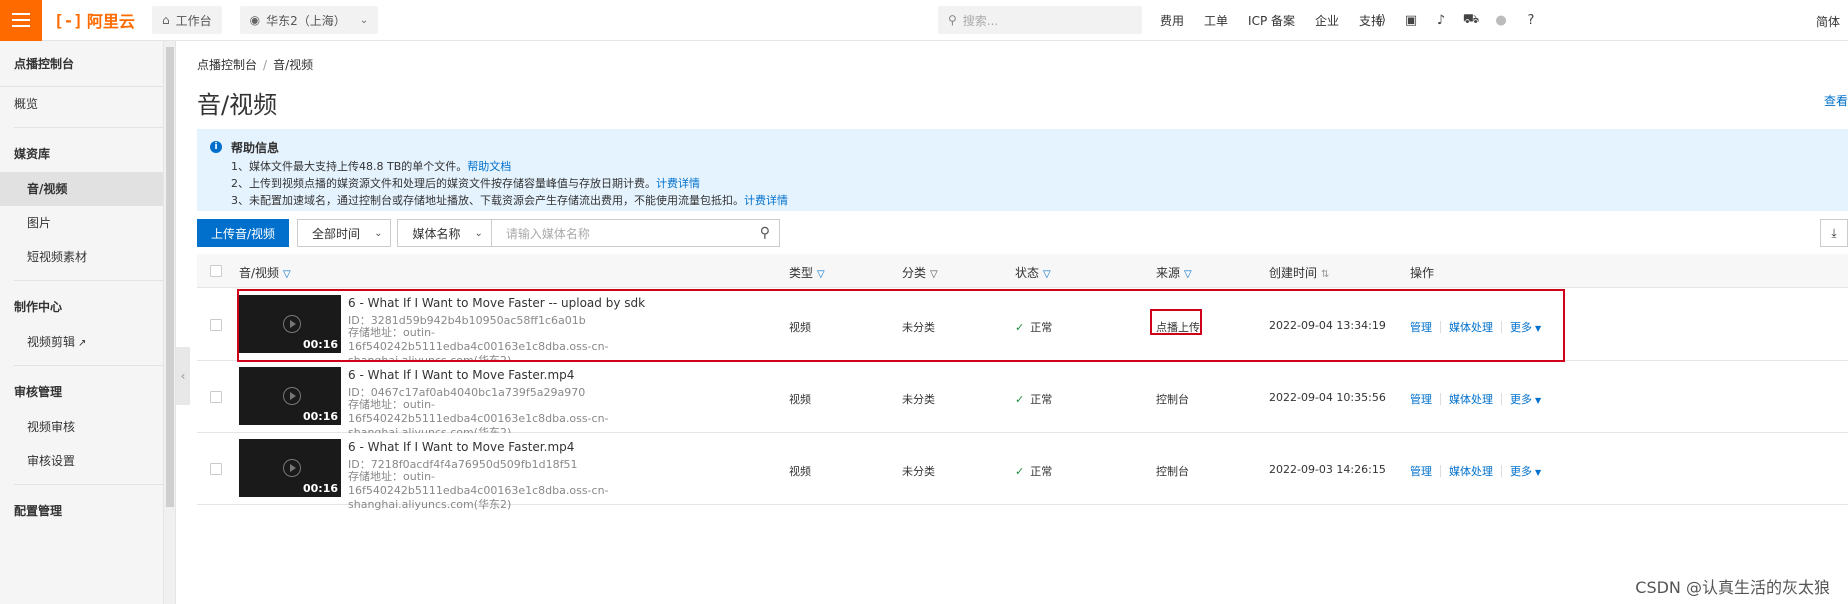 The width and height of the screenshot is (1848, 604). I want to click on sort-icon: ⇅, so click(1325, 274).